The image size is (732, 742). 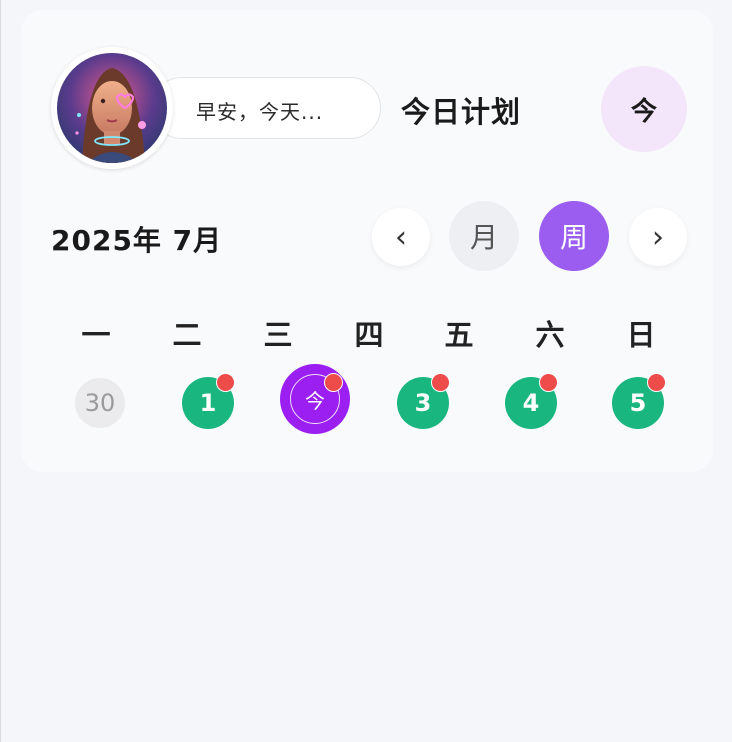 I want to click on weekday-tue: 二, so click(x=187, y=335).